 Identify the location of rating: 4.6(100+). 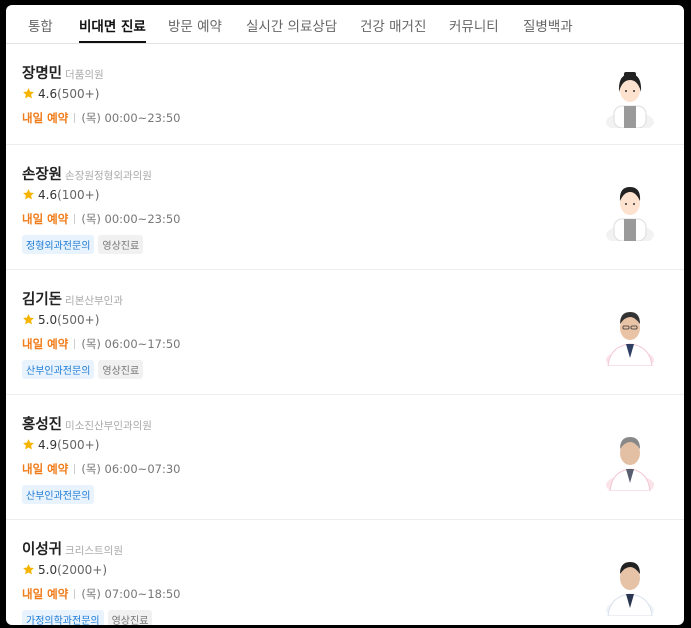
(60, 195).